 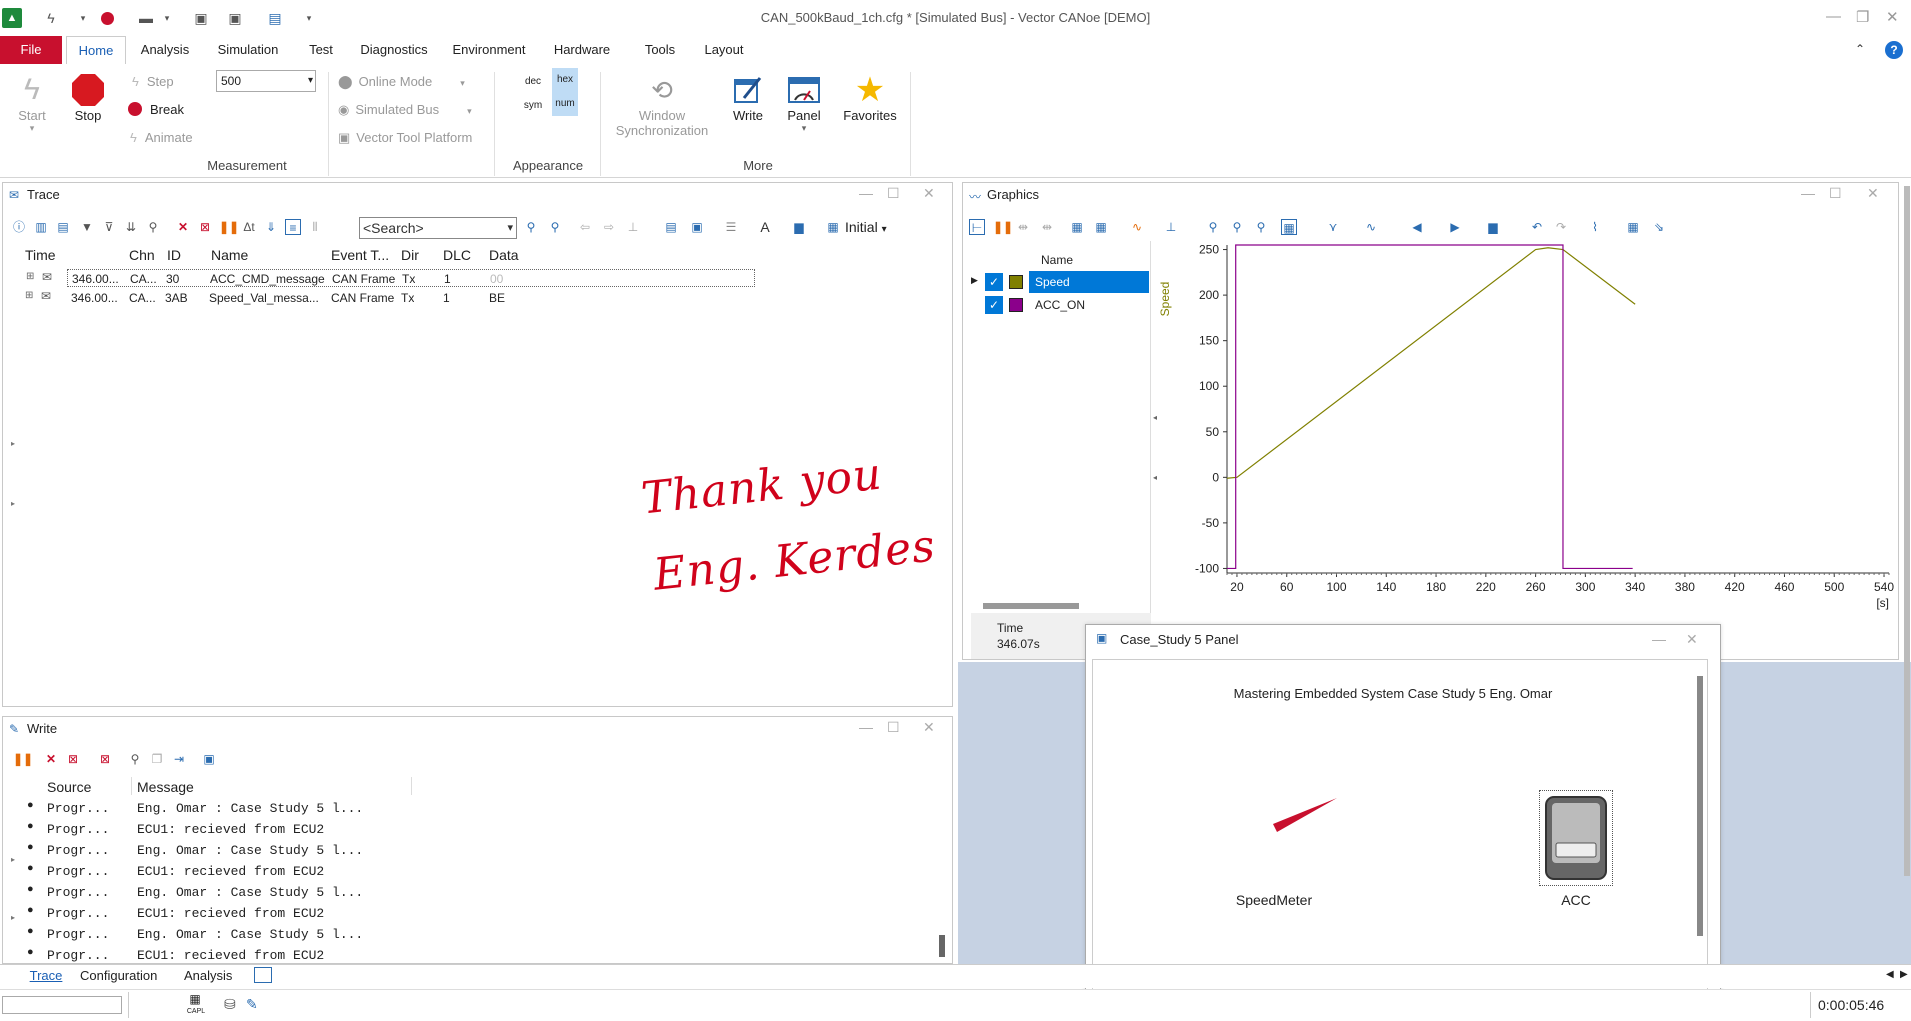 What do you see at coordinates (870, 97) in the screenshot?
I see `favorites-button: ★ Favorites` at bounding box center [870, 97].